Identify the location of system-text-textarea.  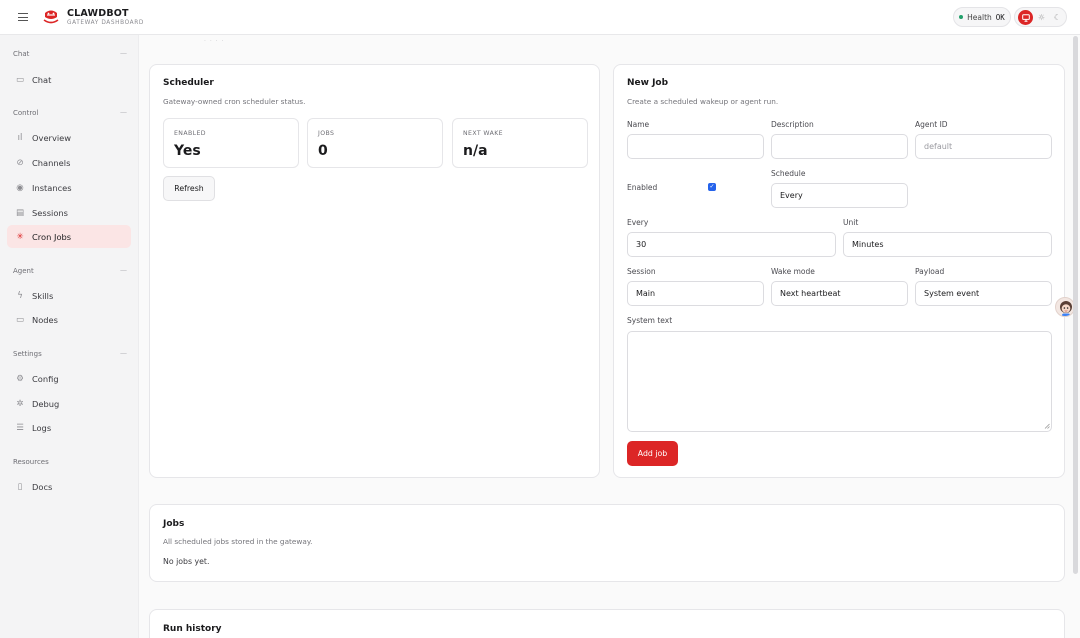
(839, 381).